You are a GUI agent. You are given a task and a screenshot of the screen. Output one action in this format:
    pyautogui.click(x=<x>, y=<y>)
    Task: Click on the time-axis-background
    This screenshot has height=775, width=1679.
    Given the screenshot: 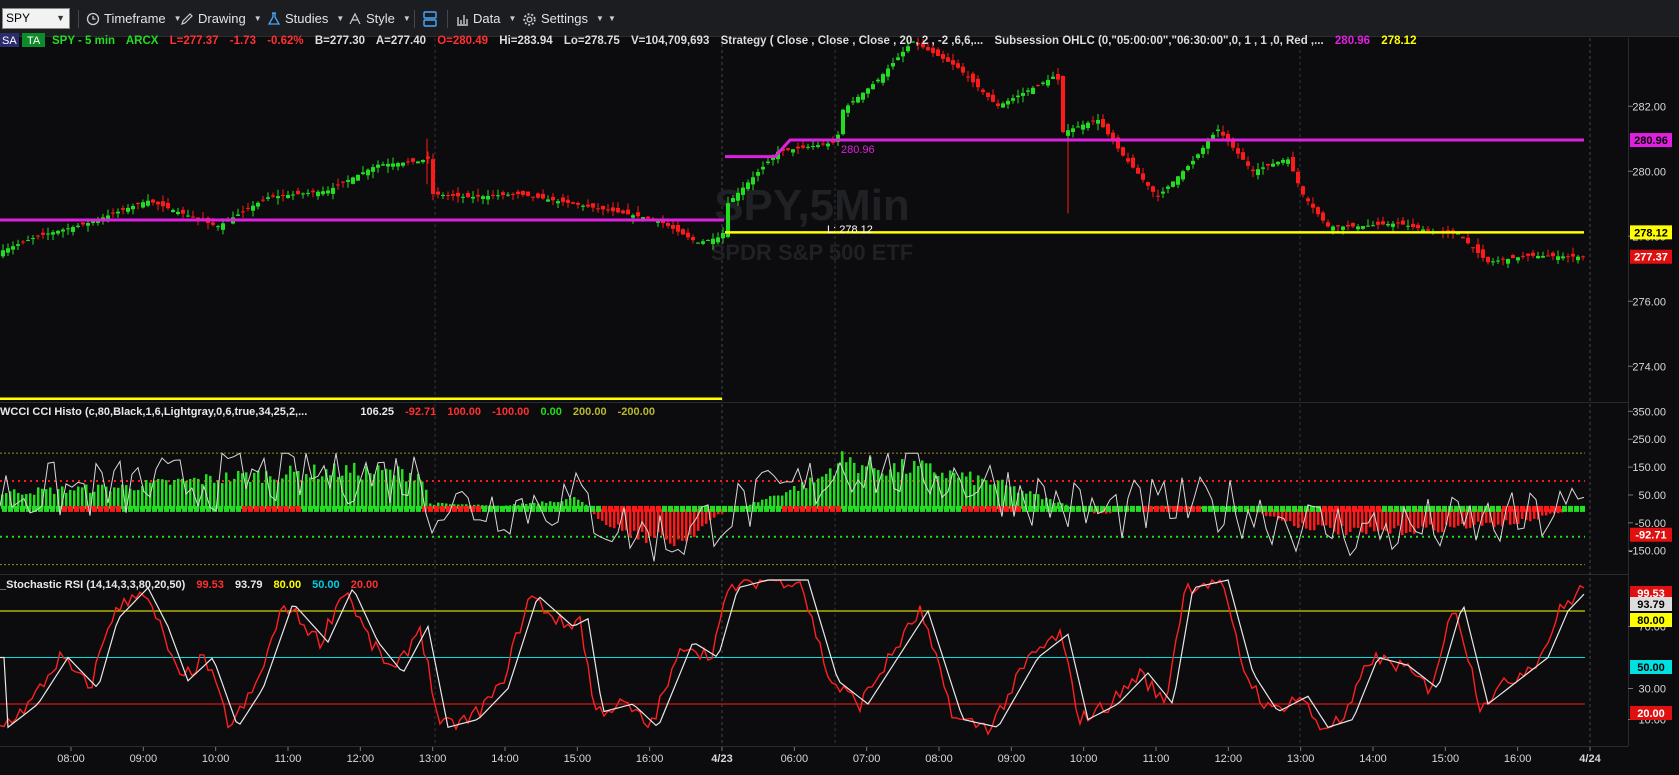 What is the action you would take?
    pyautogui.click(x=839, y=761)
    